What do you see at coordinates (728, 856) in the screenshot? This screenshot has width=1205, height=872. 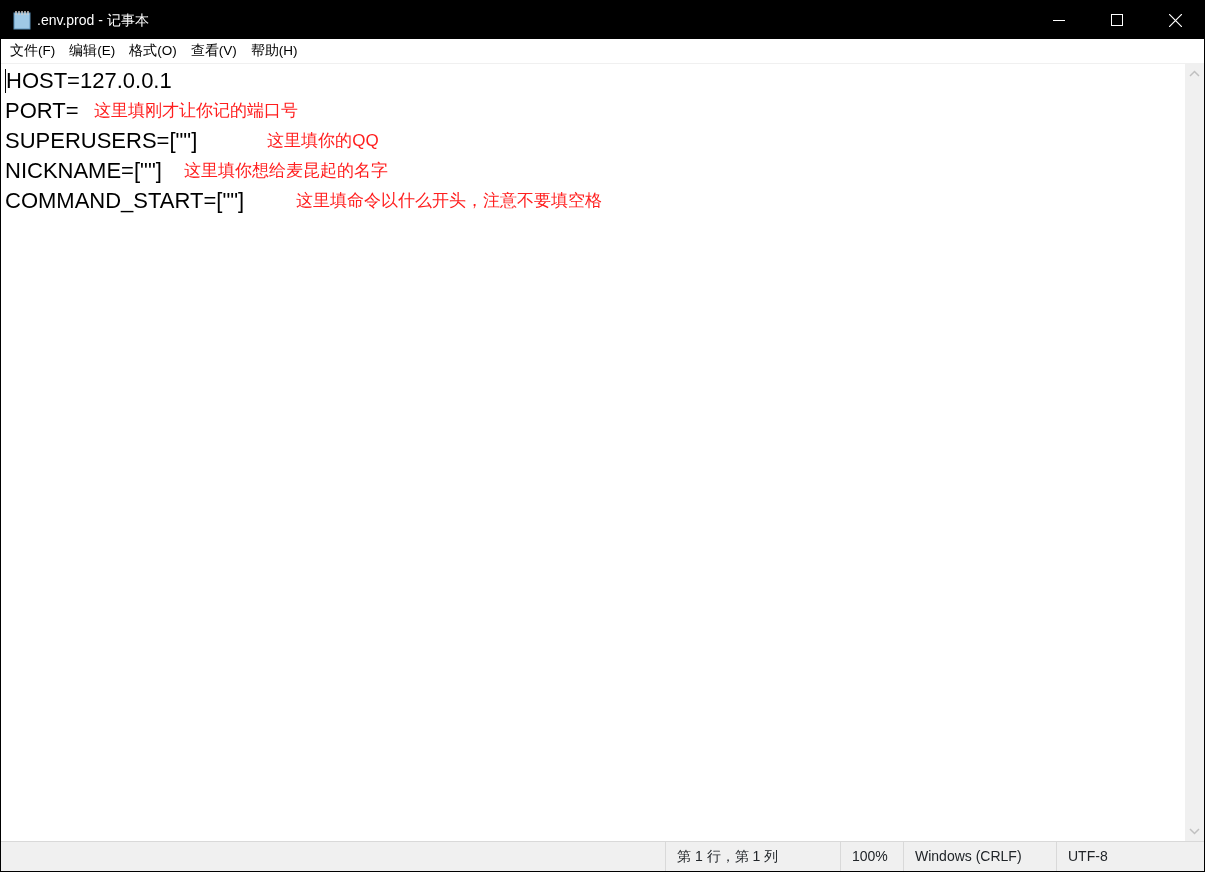 I see `status-text: 第 1 行，第 1 列` at bounding box center [728, 856].